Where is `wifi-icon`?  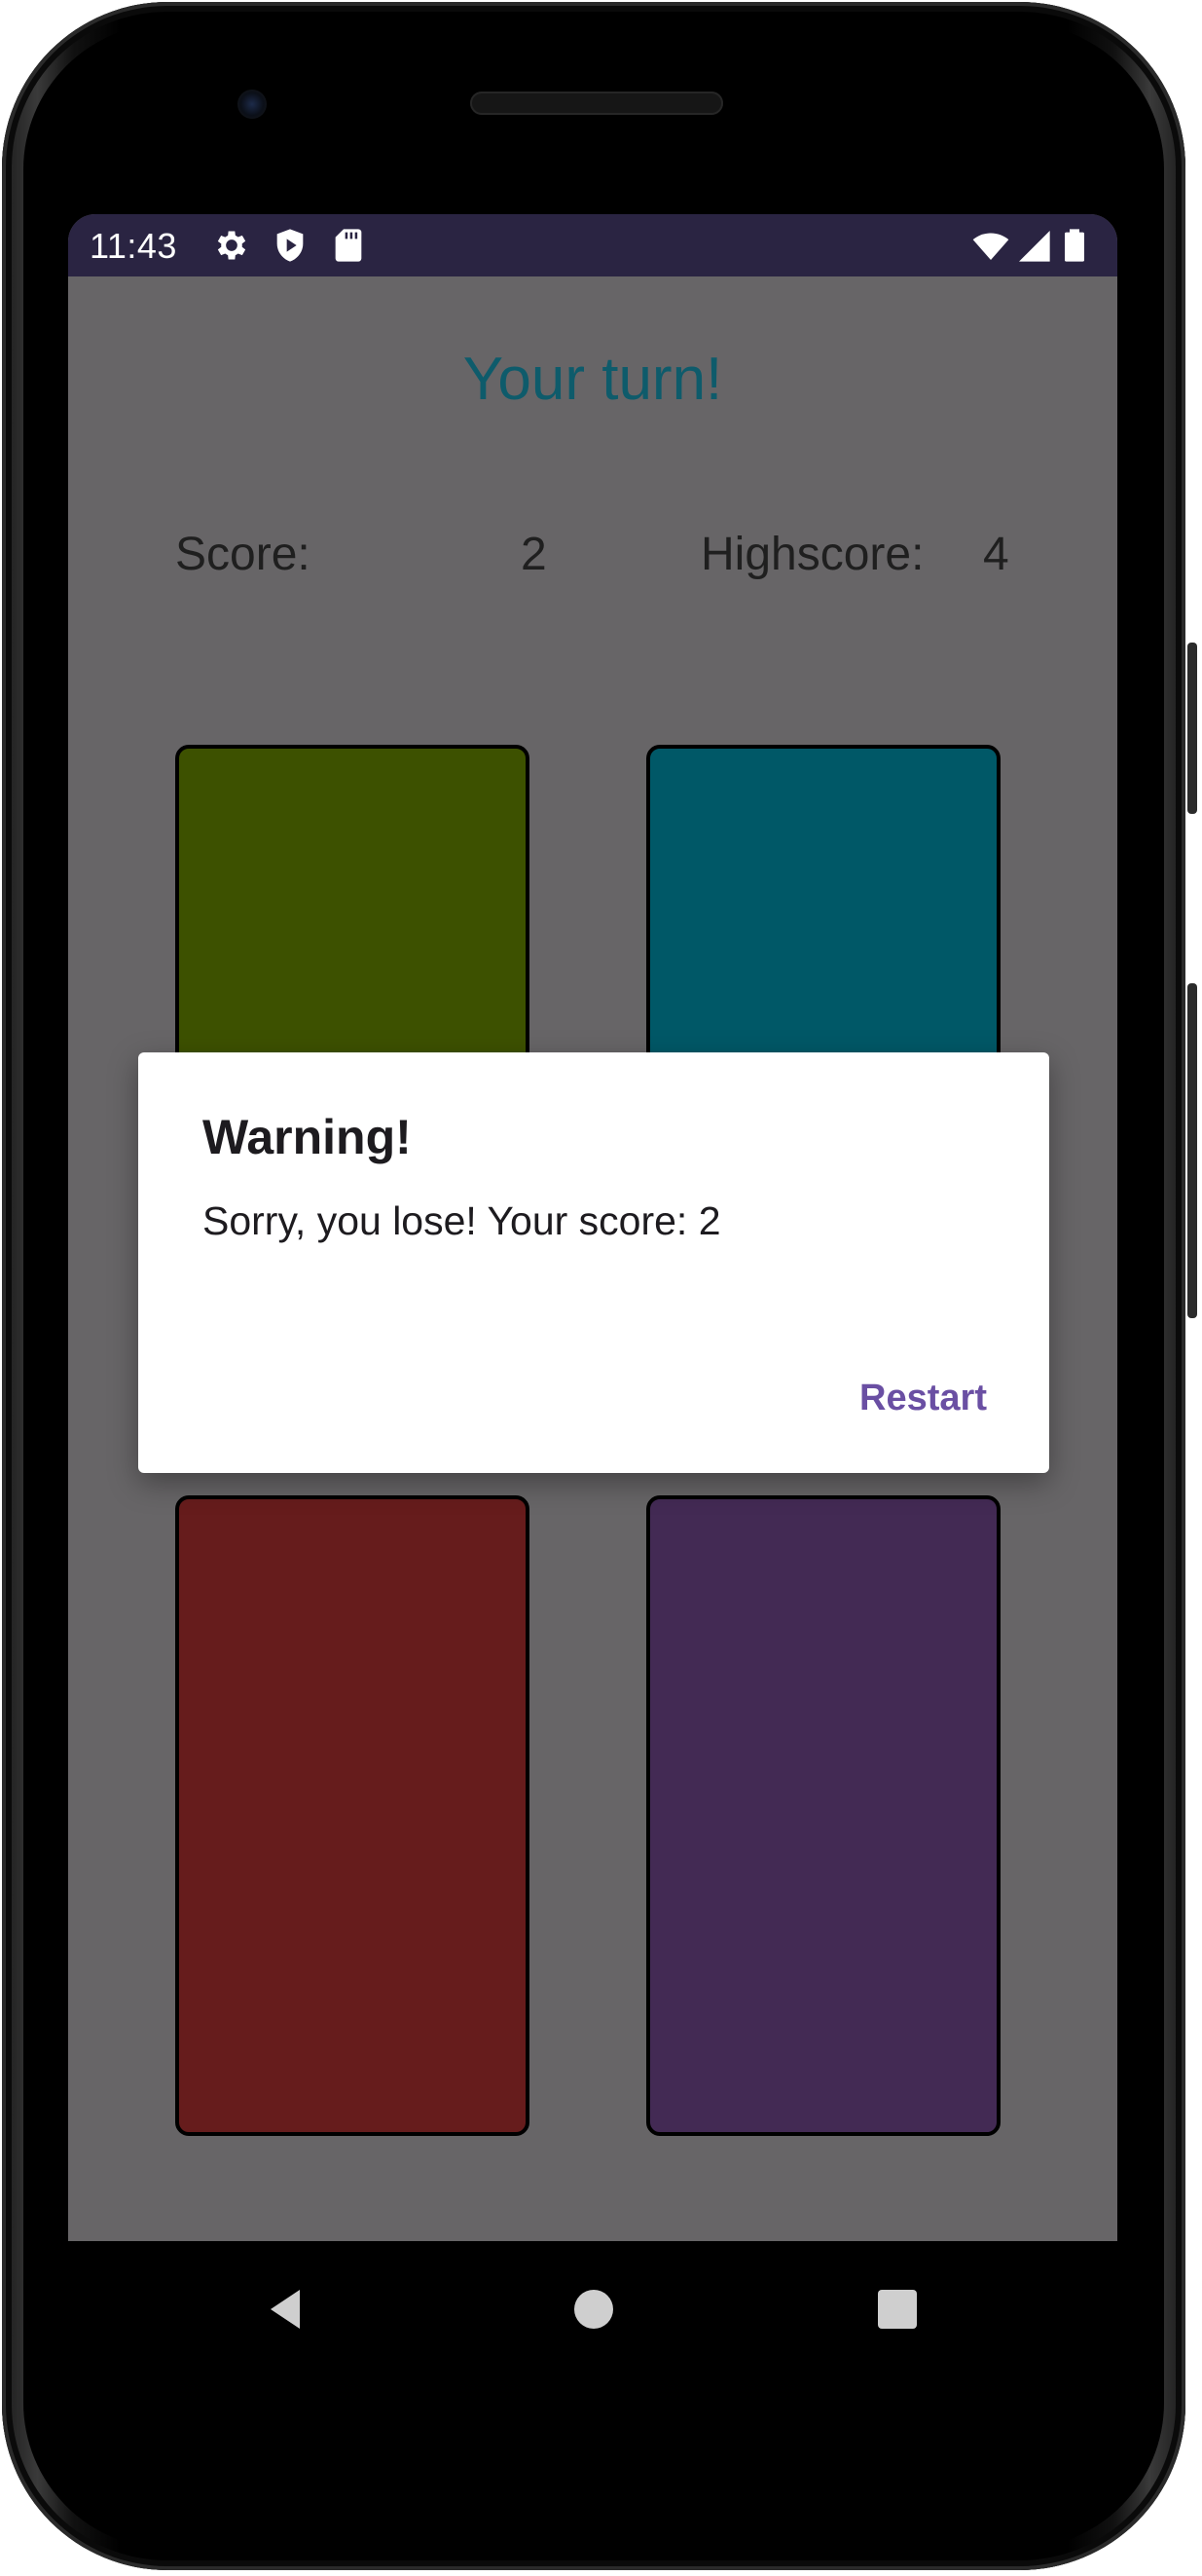
wifi-icon is located at coordinates (990, 246).